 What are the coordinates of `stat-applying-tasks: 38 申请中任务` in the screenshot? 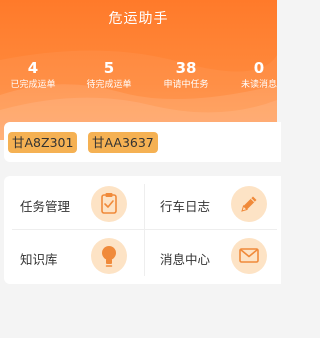 It's located at (186, 75).